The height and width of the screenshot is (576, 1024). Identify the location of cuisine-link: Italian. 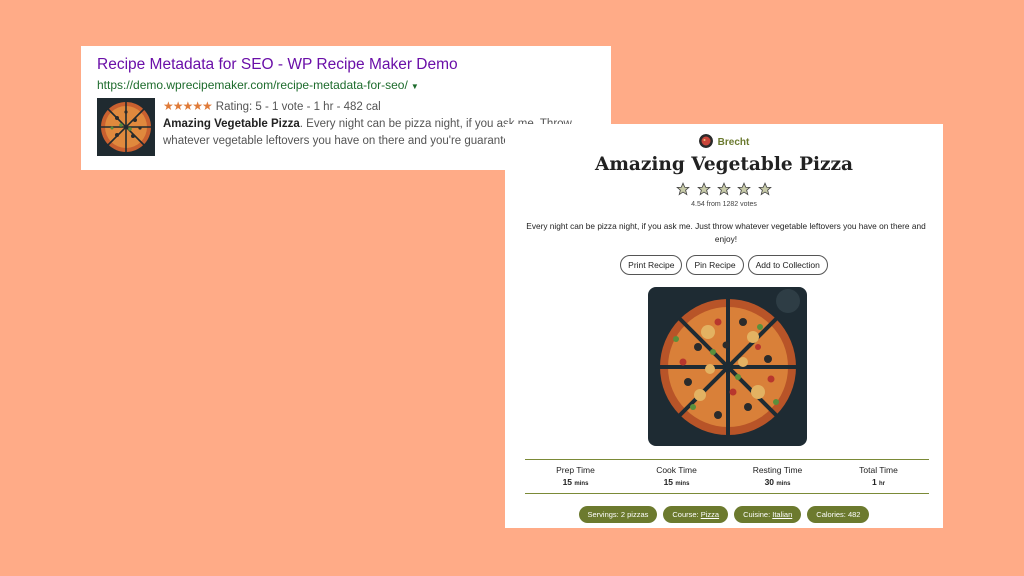
(782, 514).